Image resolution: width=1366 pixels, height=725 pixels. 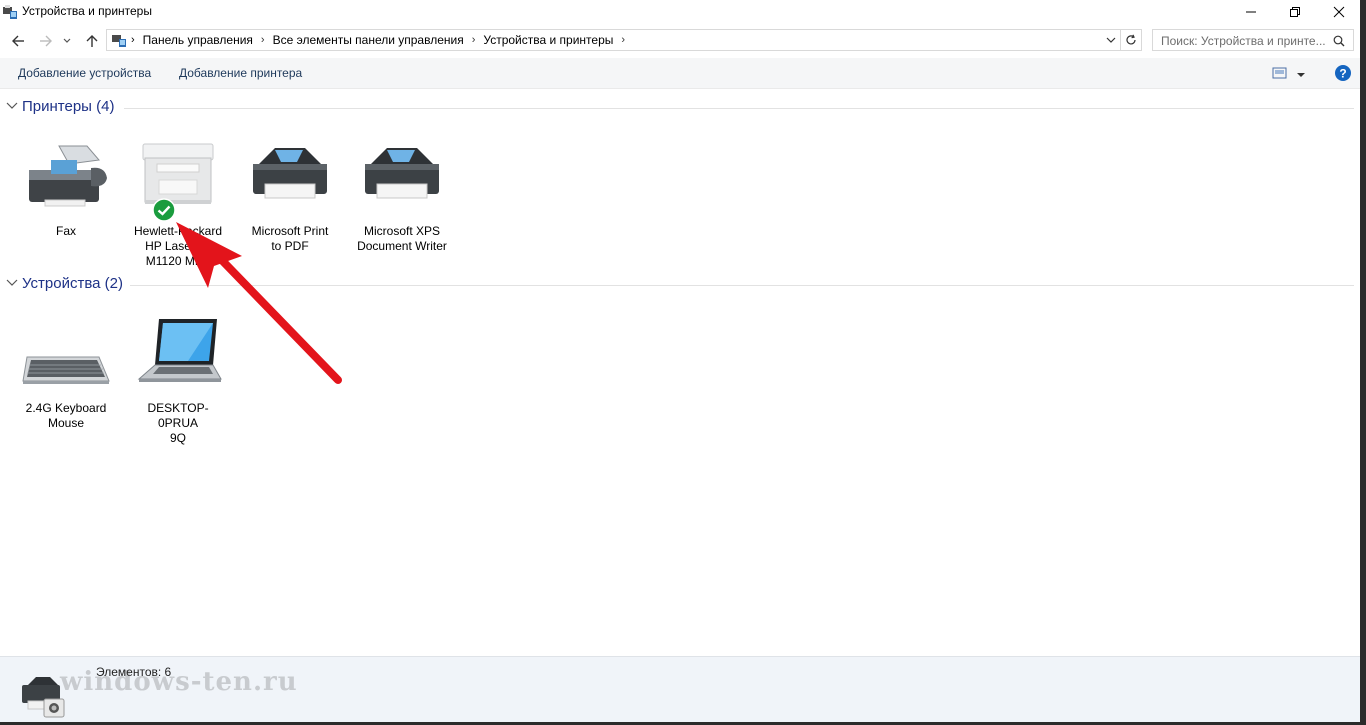 I want to click on minimize-button, so click(x=1251, y=12).